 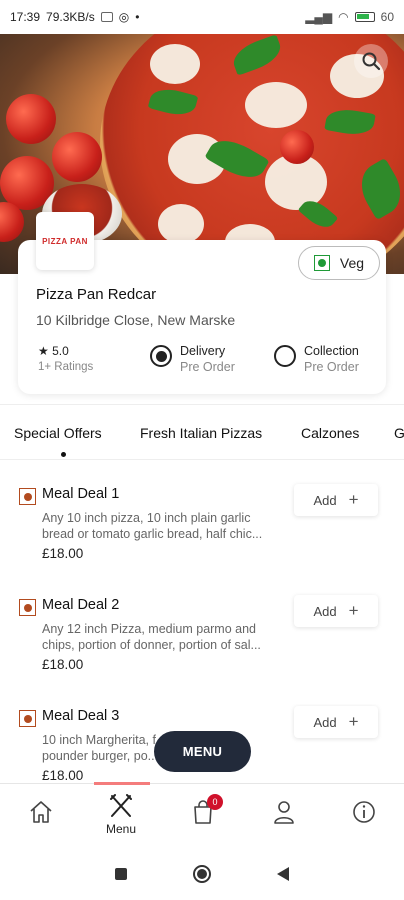 I want to click on nav-info, so click(x=364, y=812).